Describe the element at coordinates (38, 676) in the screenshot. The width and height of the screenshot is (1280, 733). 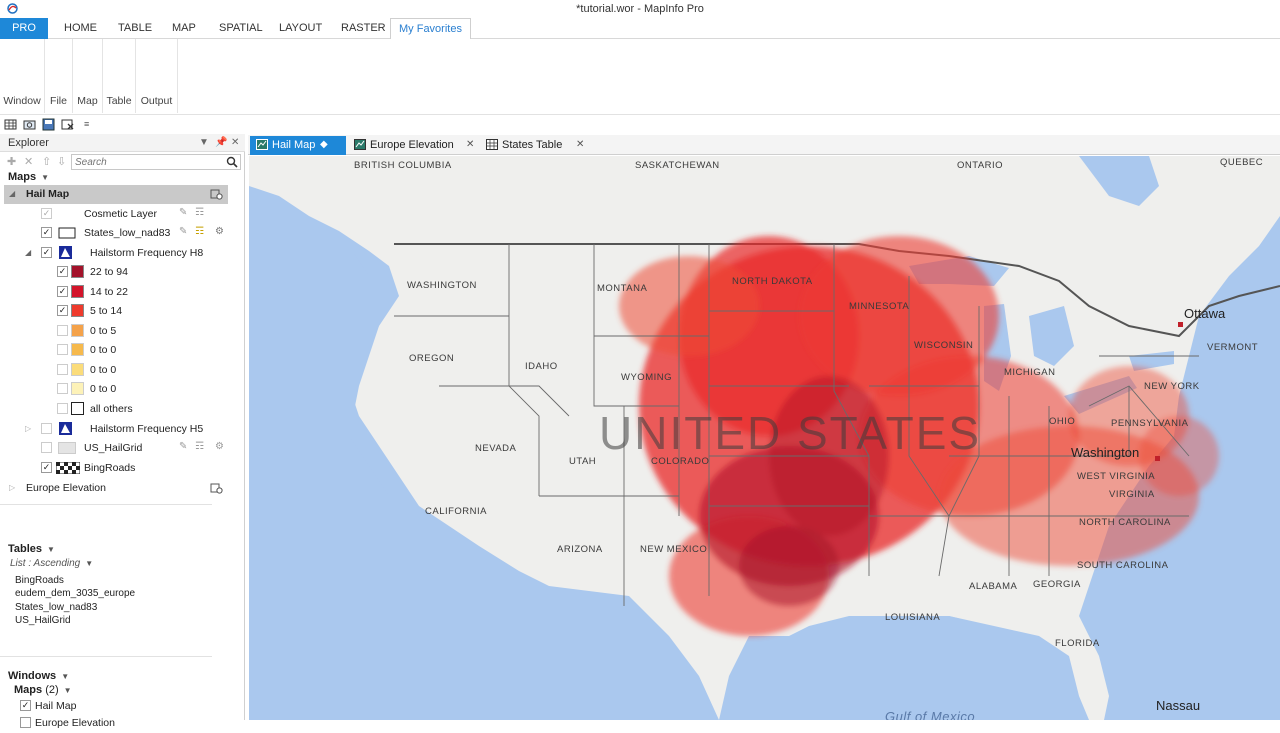
I see `windows-section-header: Windows ▼` at that location.